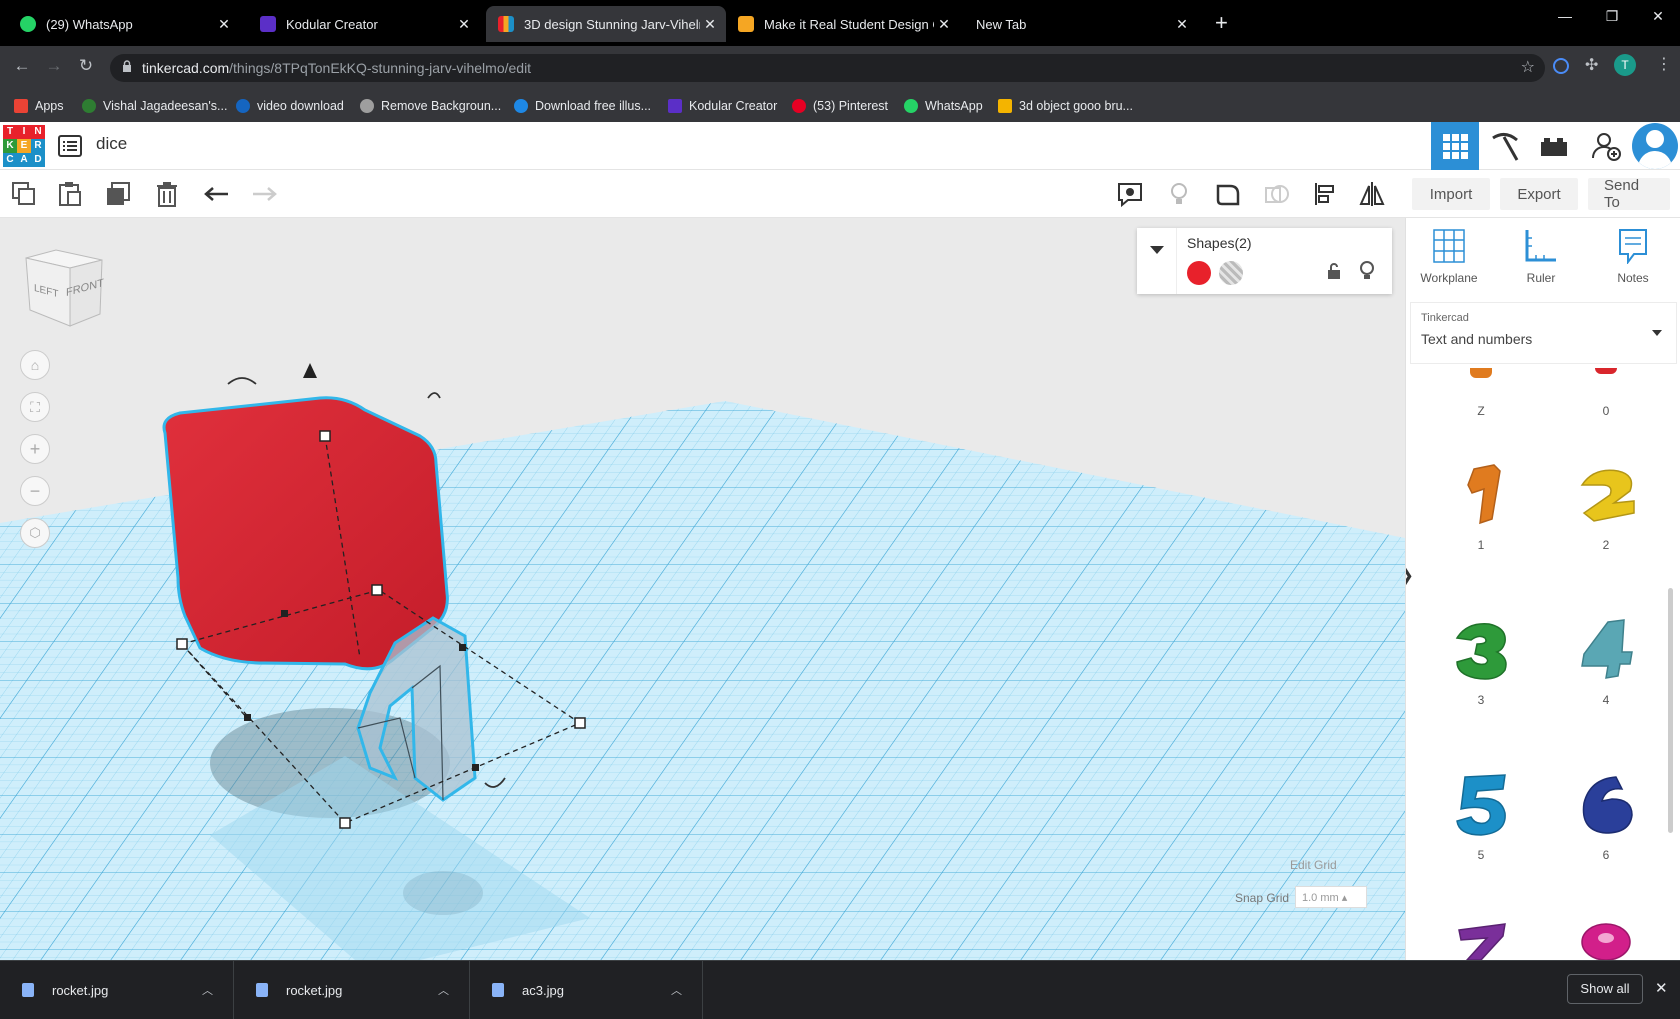  Describe the element at coordinates (1606, 817) in the screenshot. I see `shape-tile-6: 6` at that location.